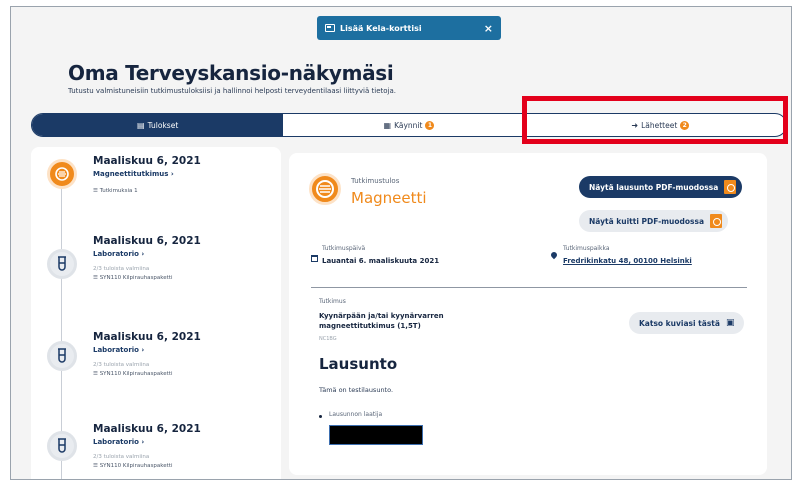 This screenshot has height=484, width=801. What do you see at coordinates (381, 28) in the screenshot?
I see `banner-label: Lisää Kela-korttisi` at bounding box center [381, 28].